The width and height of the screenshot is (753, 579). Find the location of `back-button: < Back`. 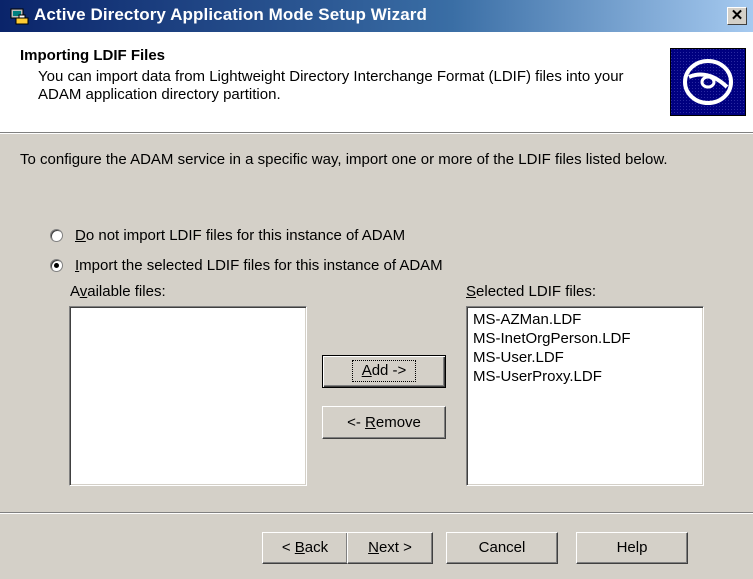

back-button: < Back is located at coordinates (305, 548).